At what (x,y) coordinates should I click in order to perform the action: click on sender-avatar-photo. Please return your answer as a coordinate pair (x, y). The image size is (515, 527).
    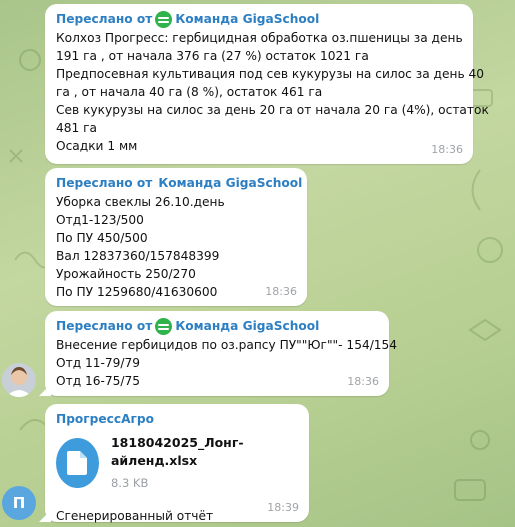
    Looking at the image, I should click on (19, 380).